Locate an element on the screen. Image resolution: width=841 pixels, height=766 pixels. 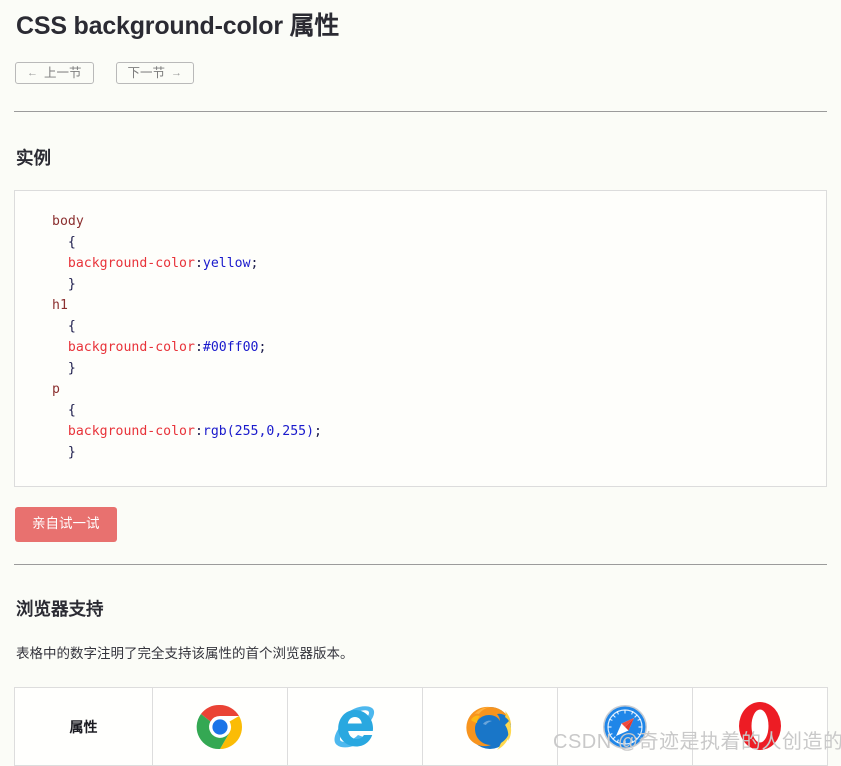
arrow-right-icon: → is located at coordinates (177, 72).